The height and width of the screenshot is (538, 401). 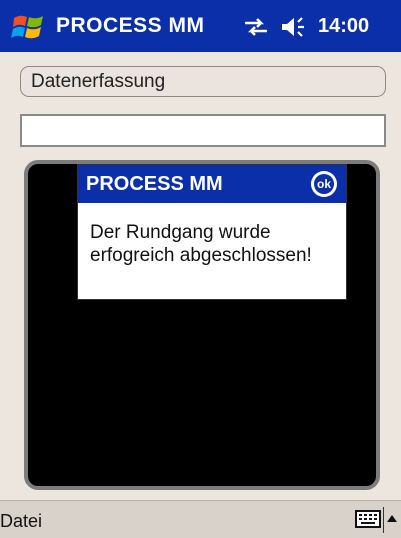 I want to click on menu-bar: Datei, so click(x=200, y=519).